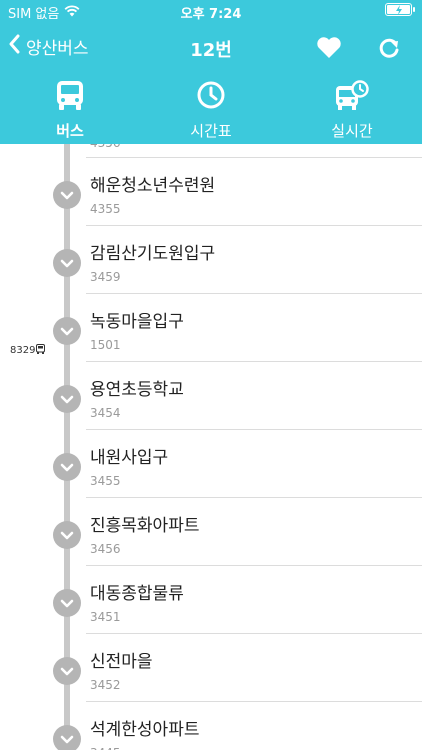  Describe the element at coordinates (211, 599) in the screenshot. I see `list-item: 대동종합물류 3451` at that location.